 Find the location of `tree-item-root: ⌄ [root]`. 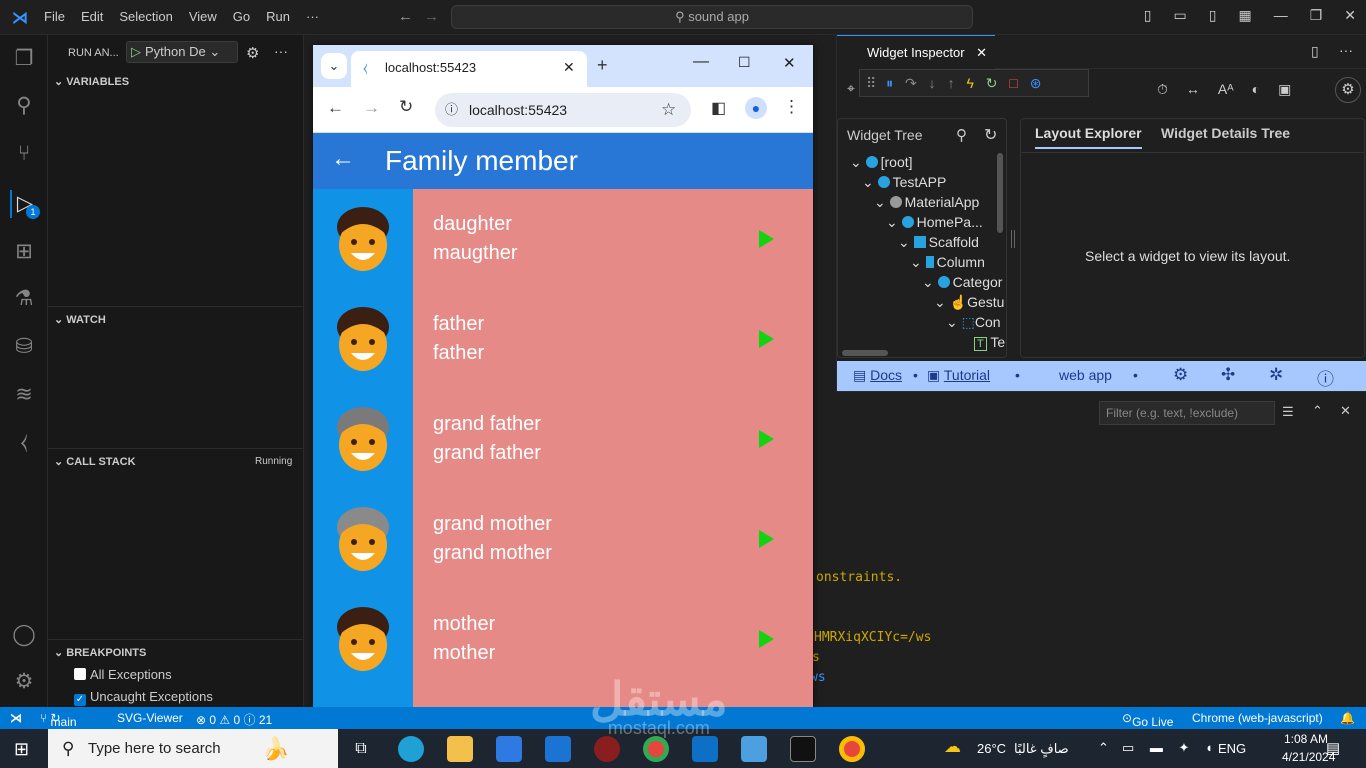

tree-item-root: ⌄ [root] is located at coordinates (881, 162).